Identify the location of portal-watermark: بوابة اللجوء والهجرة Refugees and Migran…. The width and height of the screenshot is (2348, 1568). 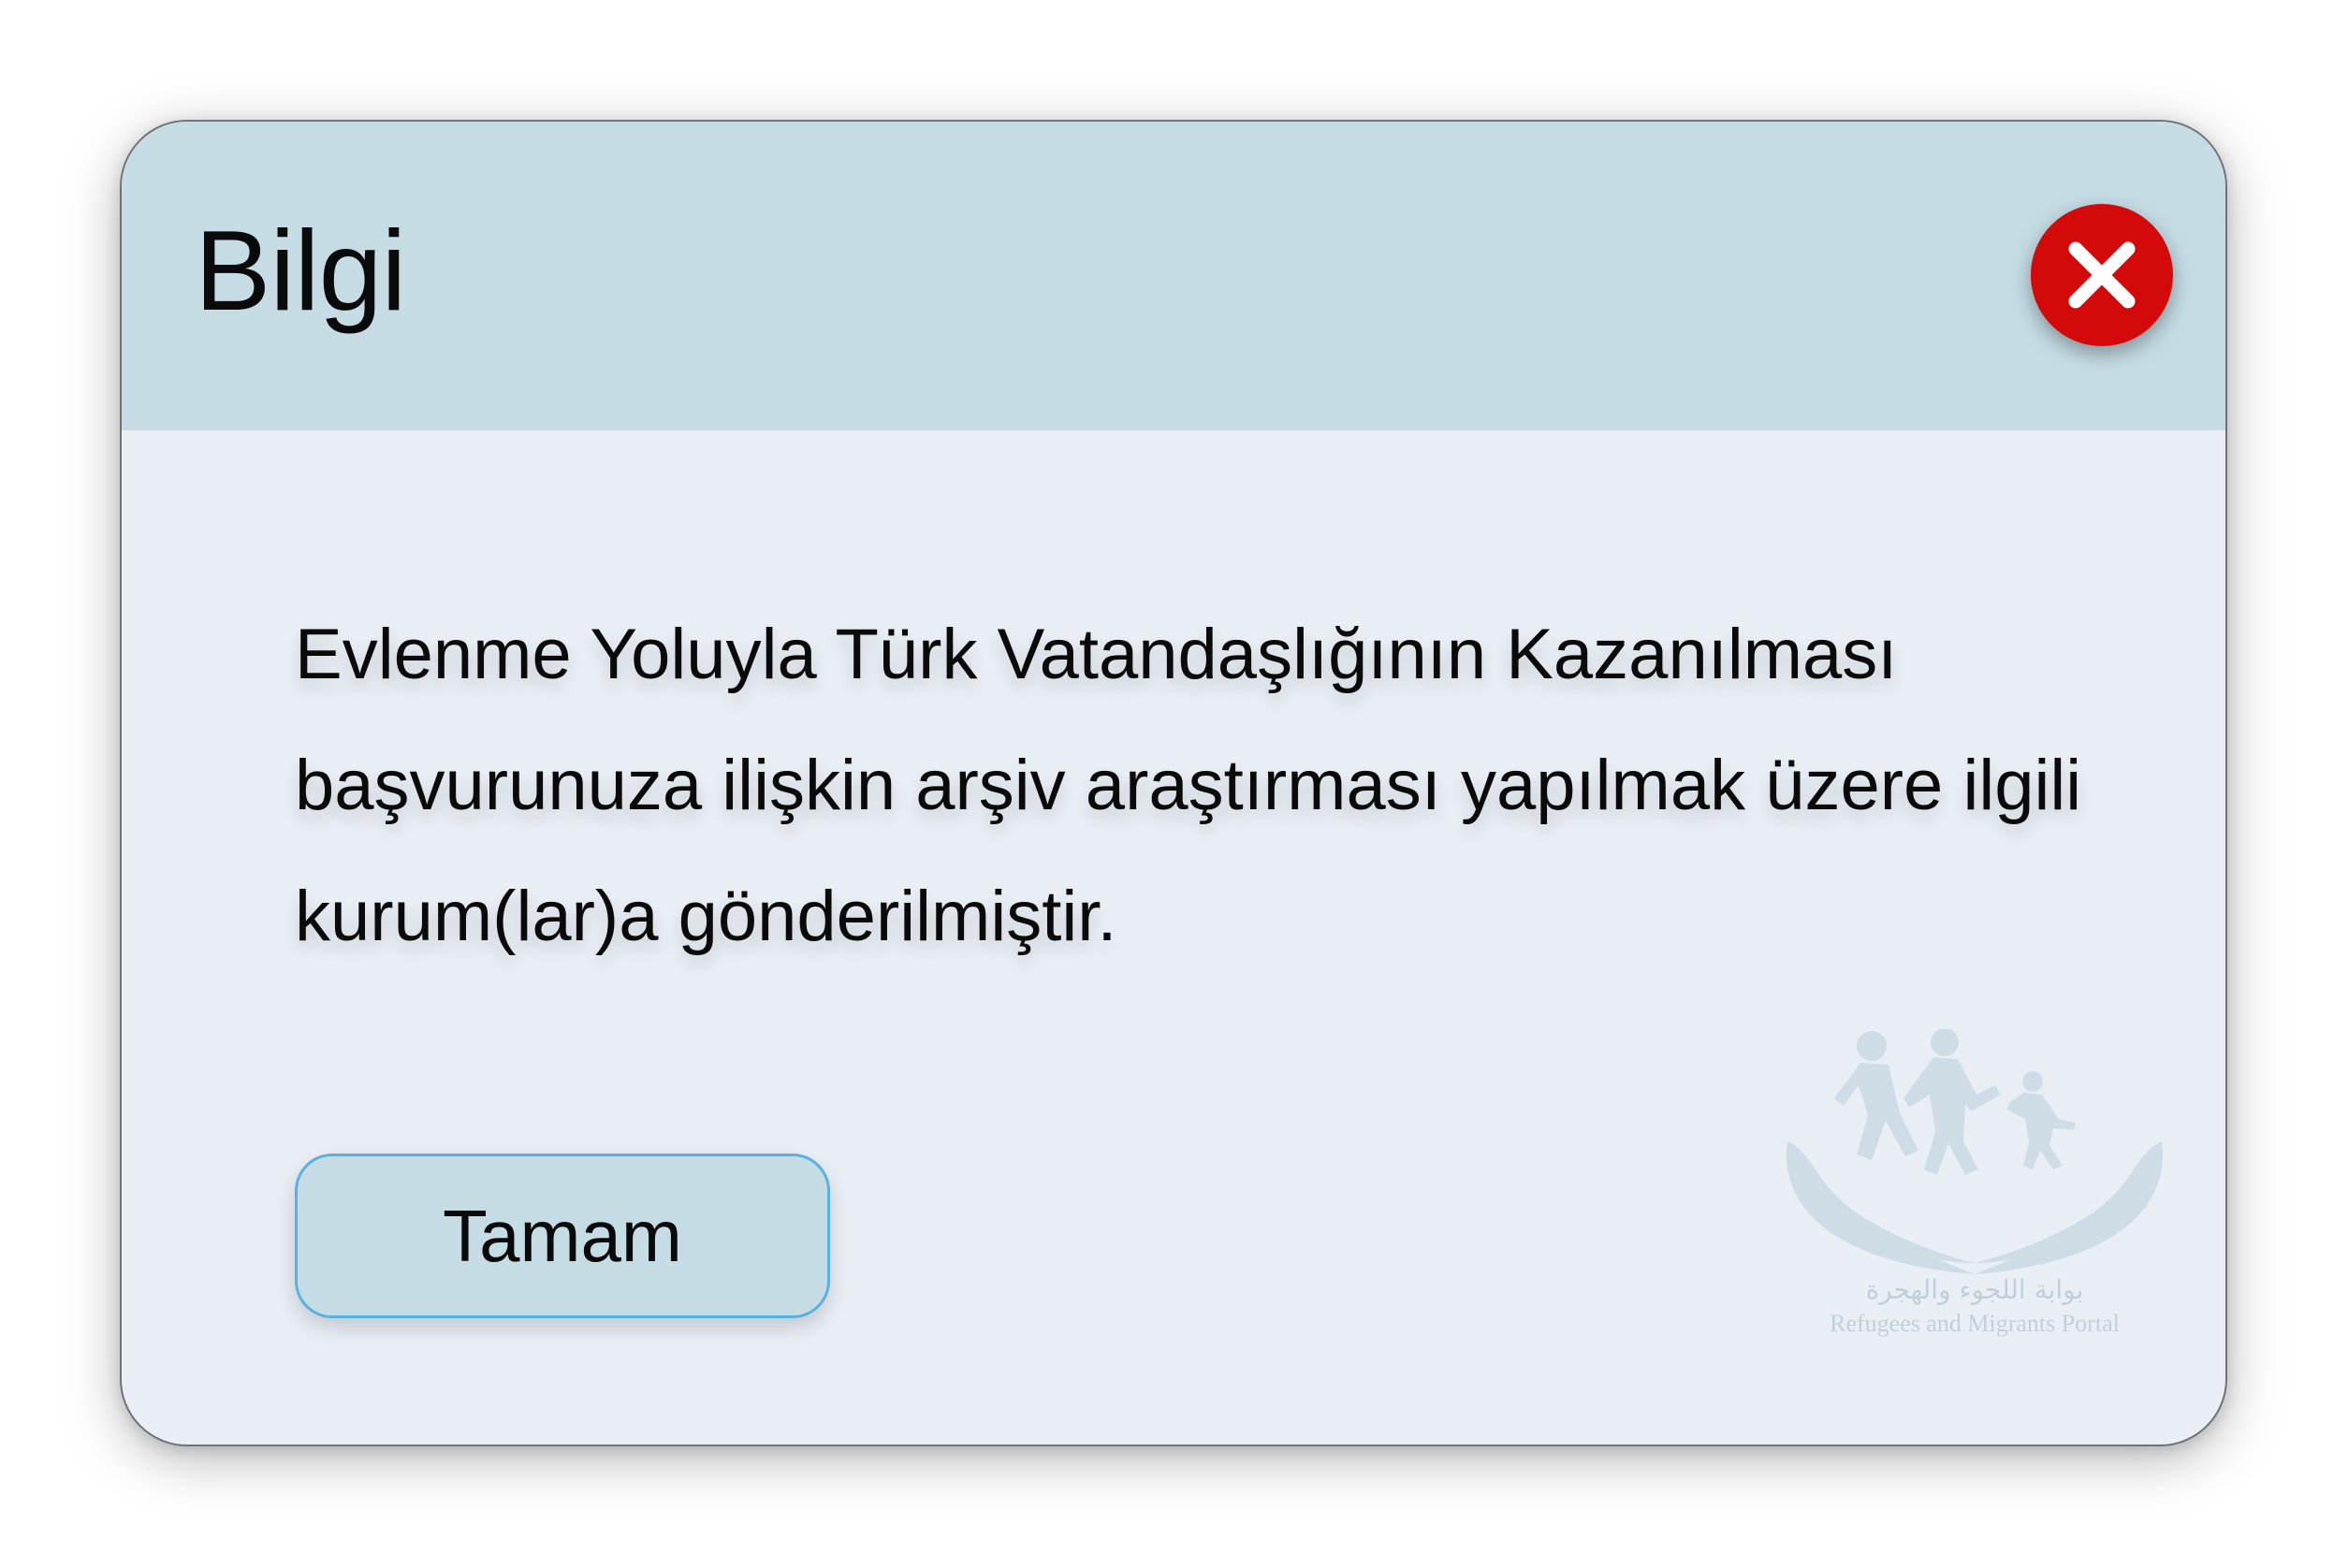
(1974, 1183).